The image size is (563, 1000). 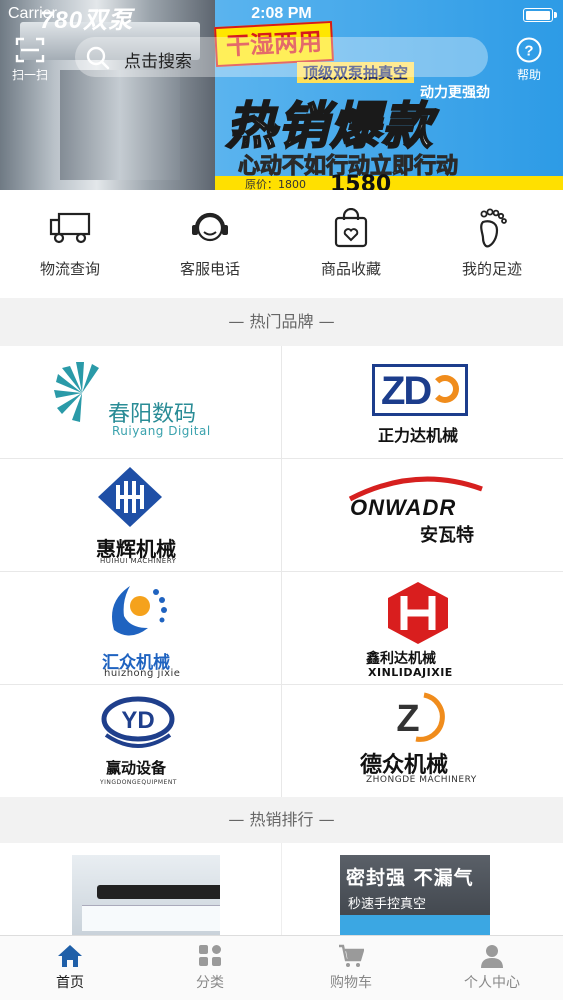 I want to click on brand-sub-xinlida: XINLIDAJIXIE, so click(x=410, y=672).